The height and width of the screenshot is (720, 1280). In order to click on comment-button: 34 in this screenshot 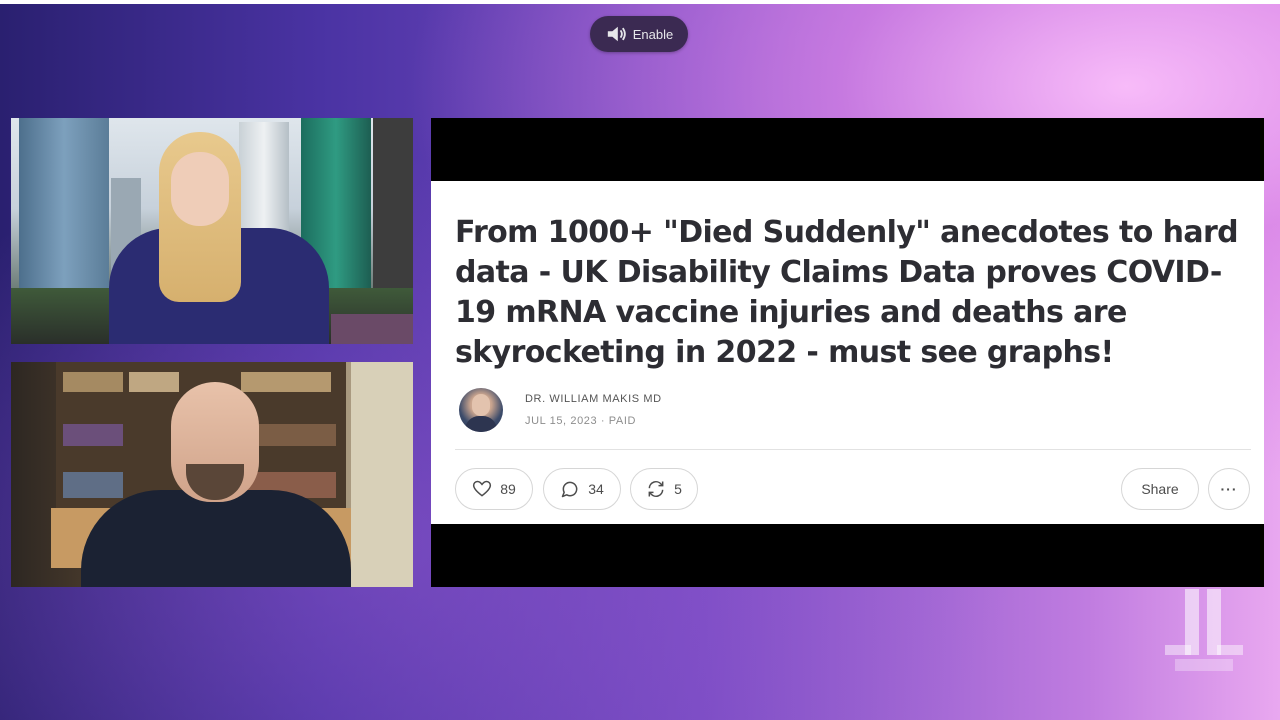, I will do `click(582, 489)`.